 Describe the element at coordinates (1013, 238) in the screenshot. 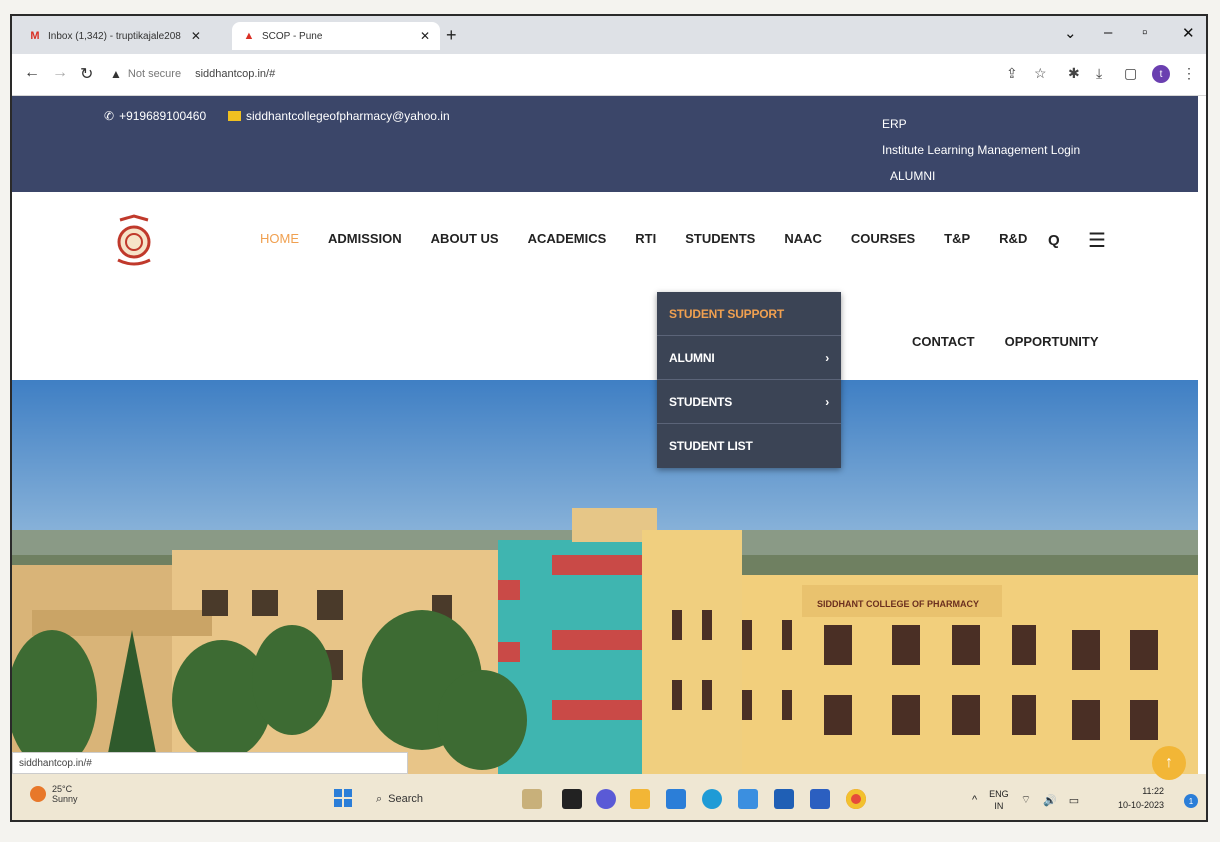

I see `nav-rd: R&D` at that location.